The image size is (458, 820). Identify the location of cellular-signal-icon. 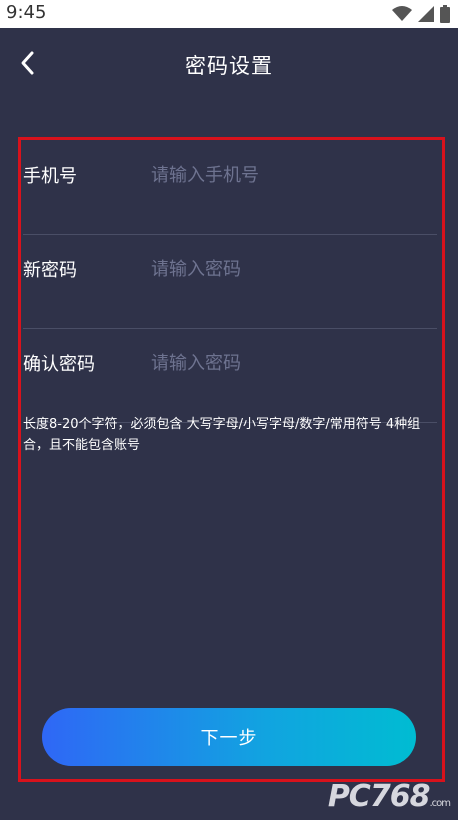
(426, 16).